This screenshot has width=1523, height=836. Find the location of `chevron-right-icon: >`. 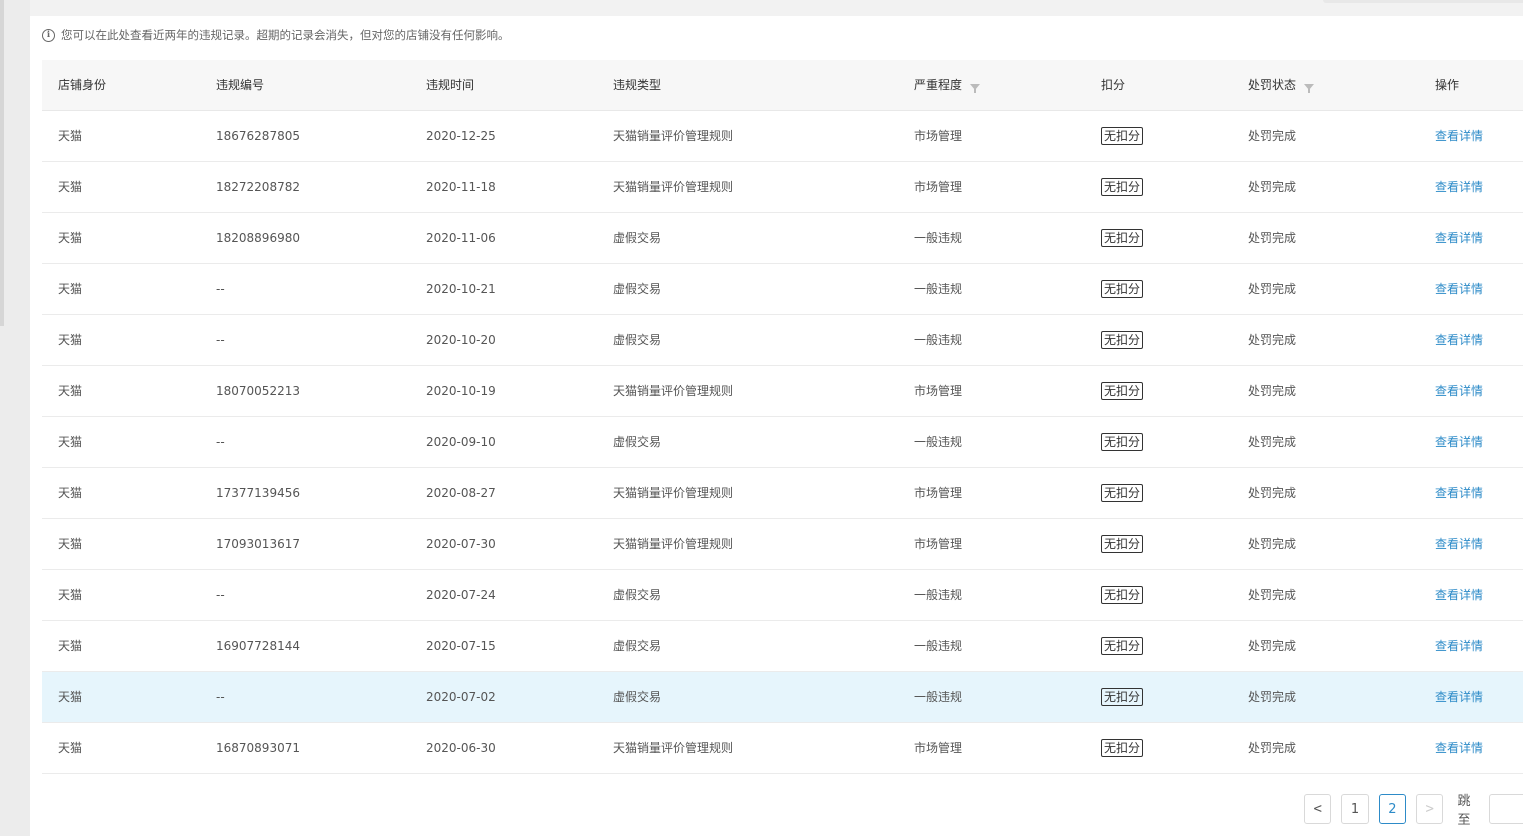

chevron-right-icon: > is located at coordinates (1430, 809).